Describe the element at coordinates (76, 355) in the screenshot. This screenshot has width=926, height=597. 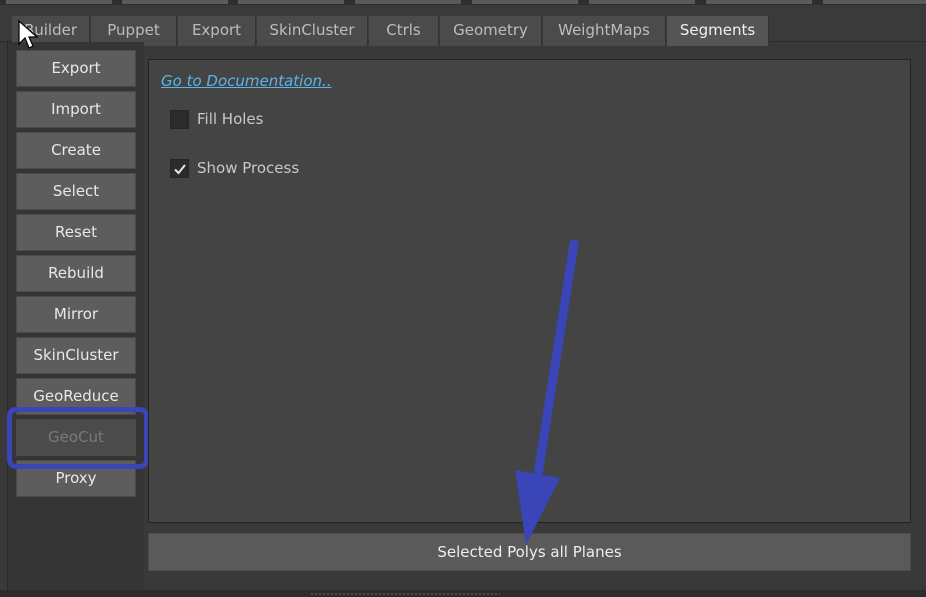
I see `skincluster-button: SkinCluster` at that location.